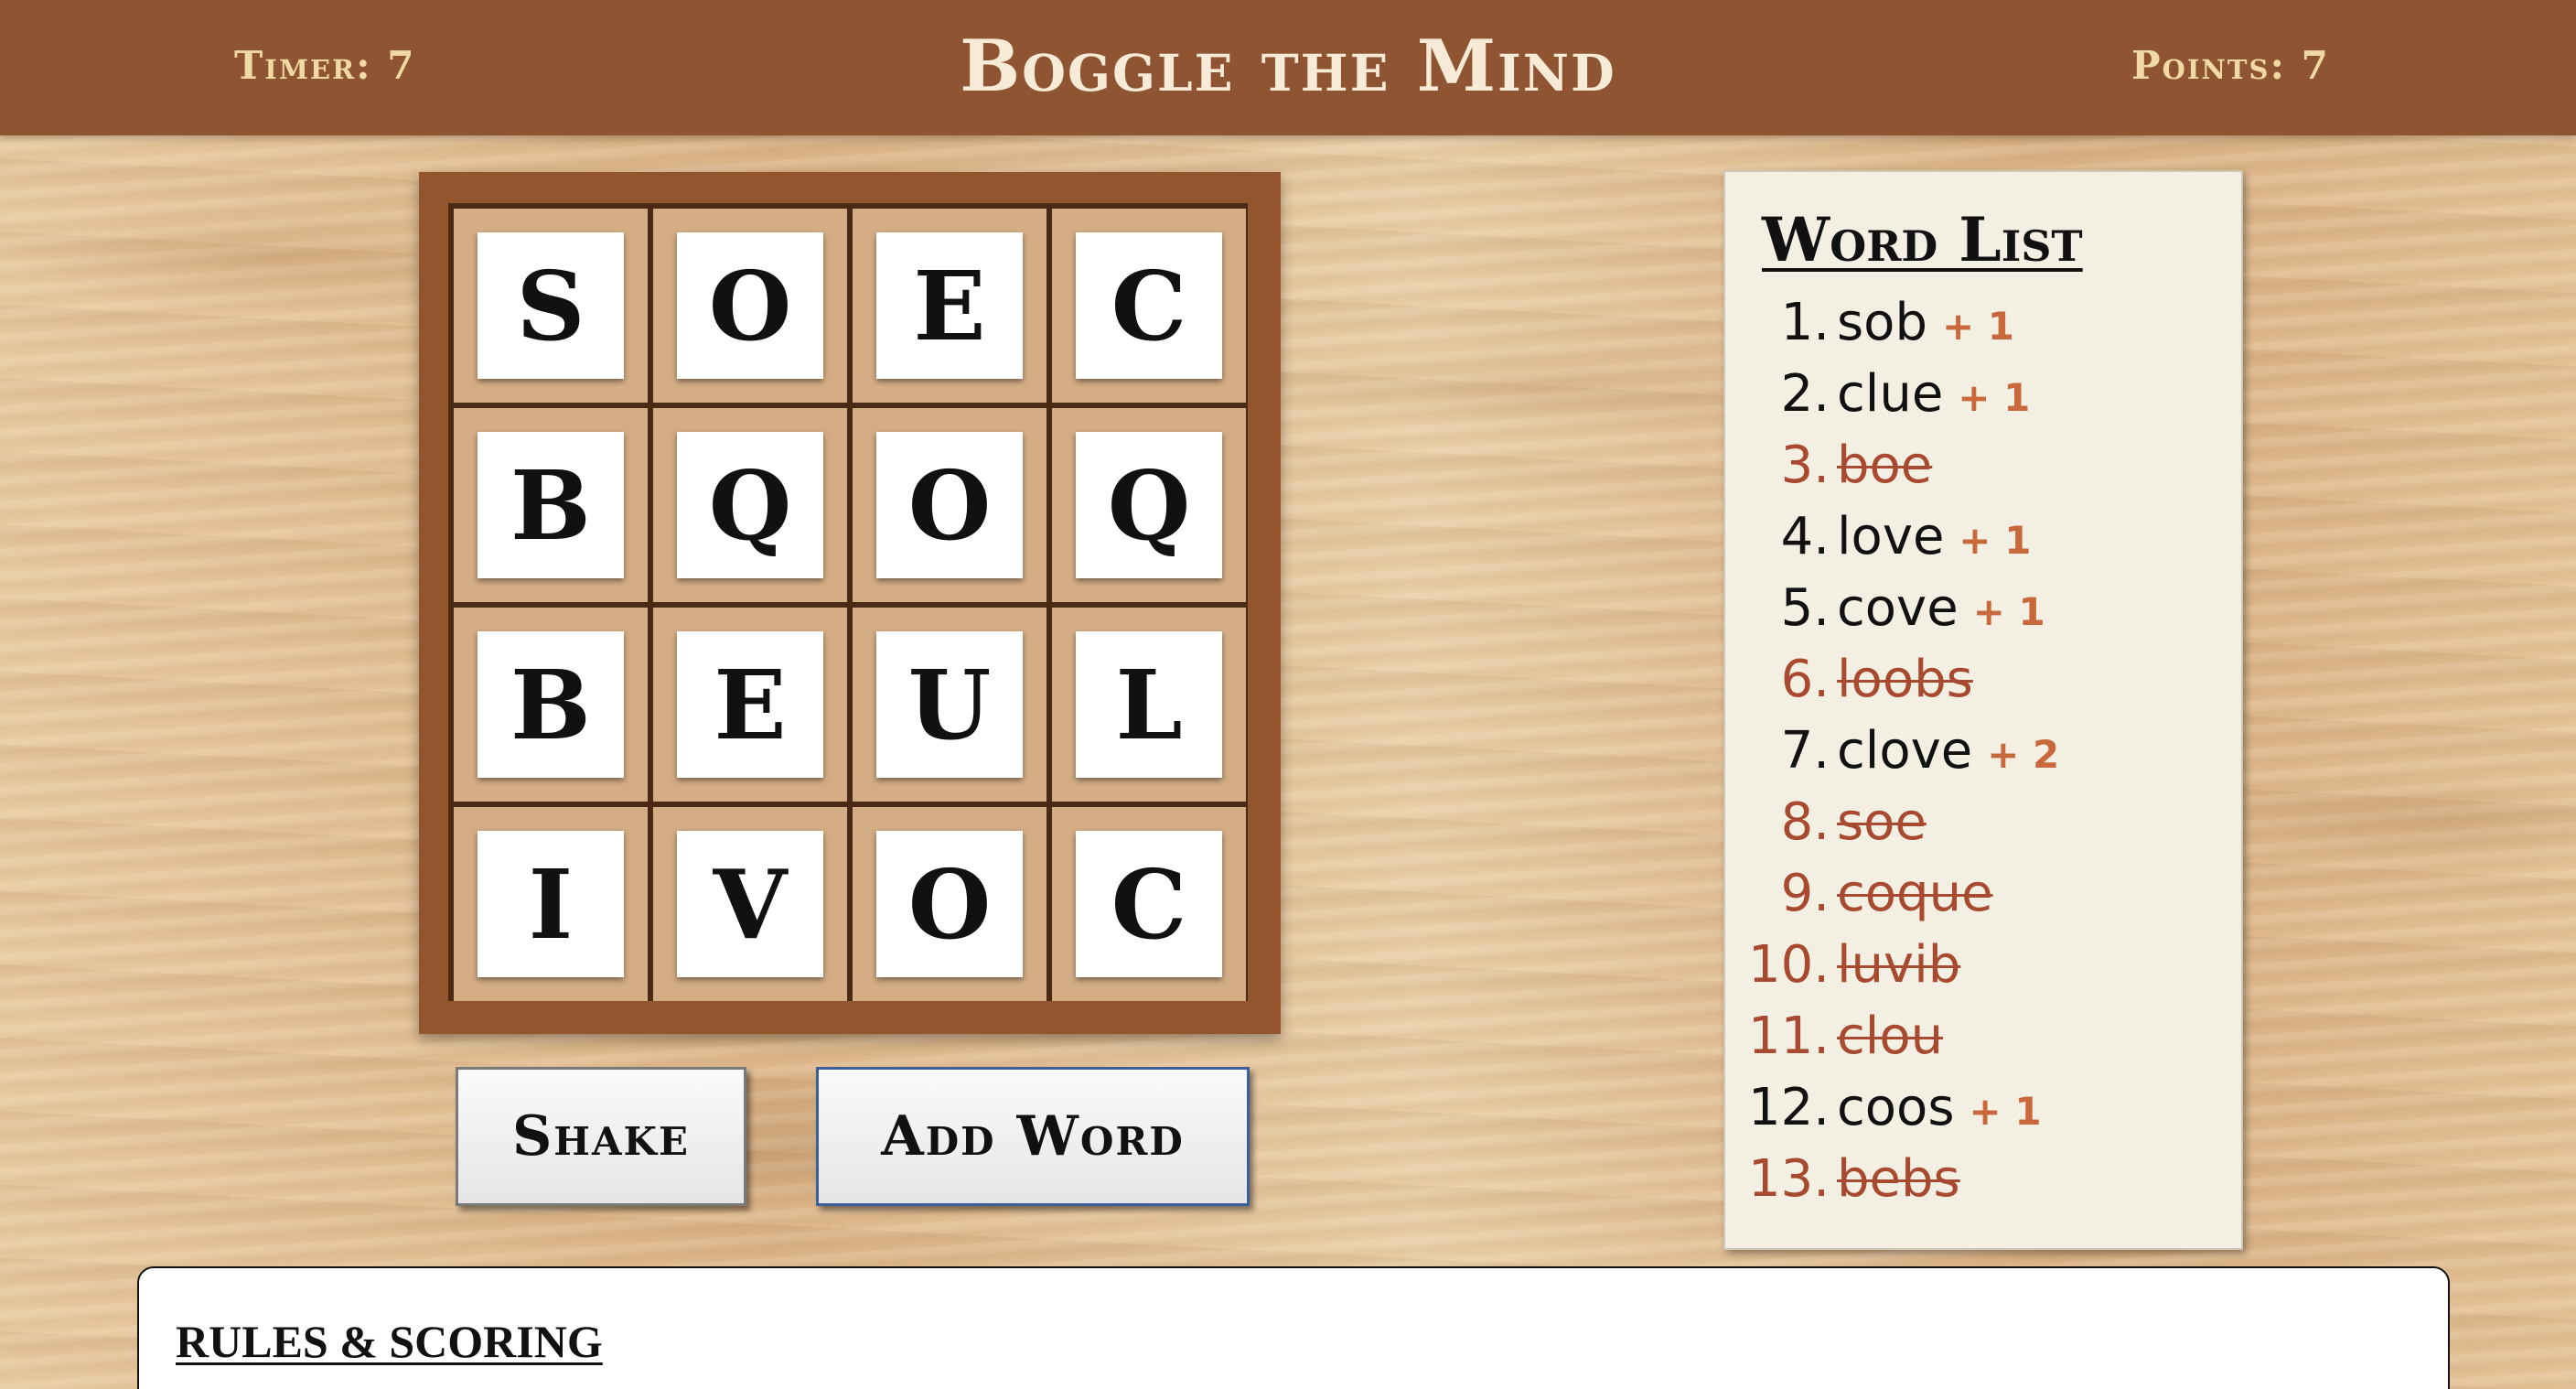 This screenshot has width=2576, height=1389. Describe the element at coordinates (1982, 466) in the screenshot. I see `word-list-item: 3. boe` at that location.